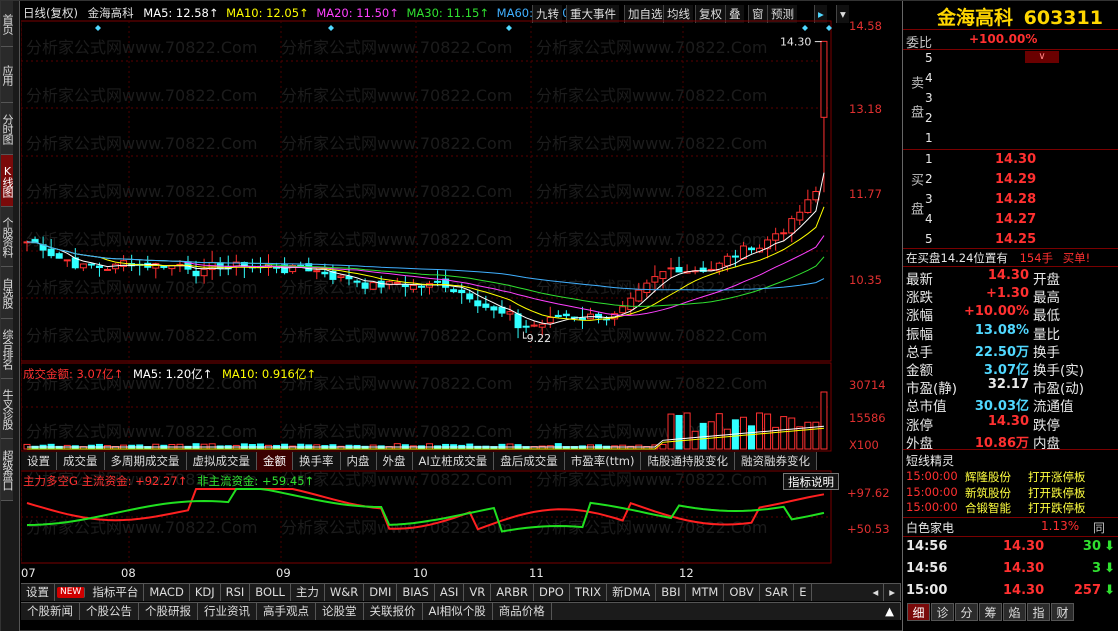  I want to click on scroll-left-icon: ◂, so click(876, 592).